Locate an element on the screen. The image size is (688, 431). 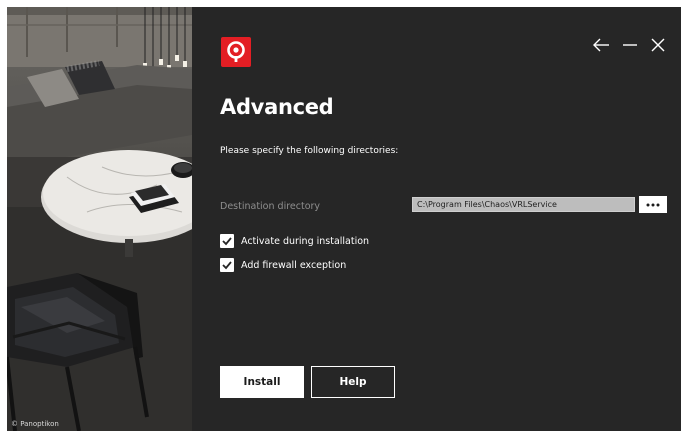
app-logo is located at coordinates (236, 52).